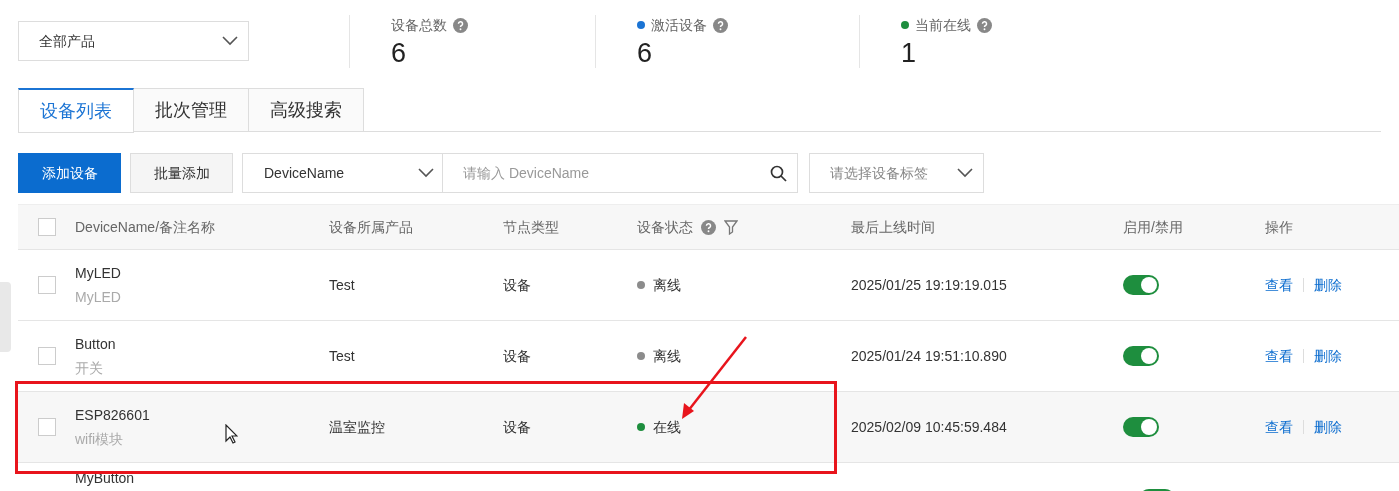 The image size is (1399, 491). Describe the element at coordinates (909, 53) in the screenshot. I see `stat-value: 1` at that location.